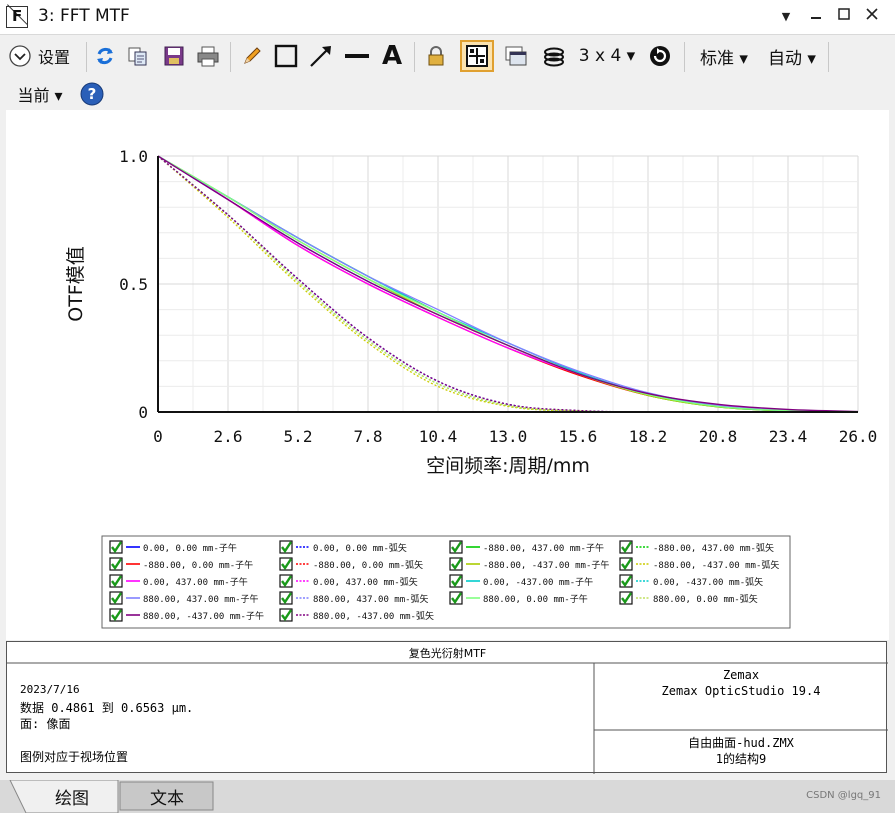 This screenshot has width=895, height=813. What do you see at coordinates (508, 436) in the screenshot?
I see `x-tick-label: 13.0` at bounding box center [508, 436].